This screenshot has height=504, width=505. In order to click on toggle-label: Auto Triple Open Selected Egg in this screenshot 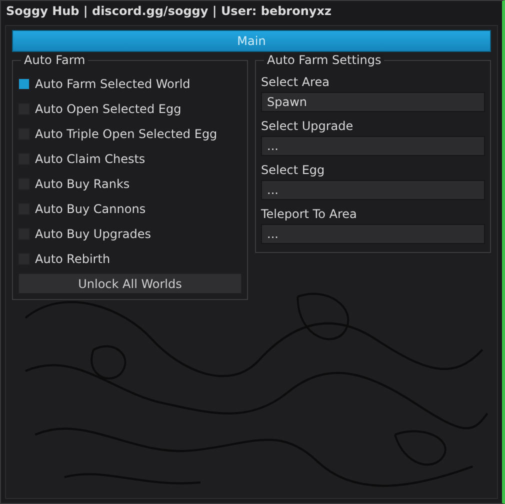, I will do `click(126, 133)`.